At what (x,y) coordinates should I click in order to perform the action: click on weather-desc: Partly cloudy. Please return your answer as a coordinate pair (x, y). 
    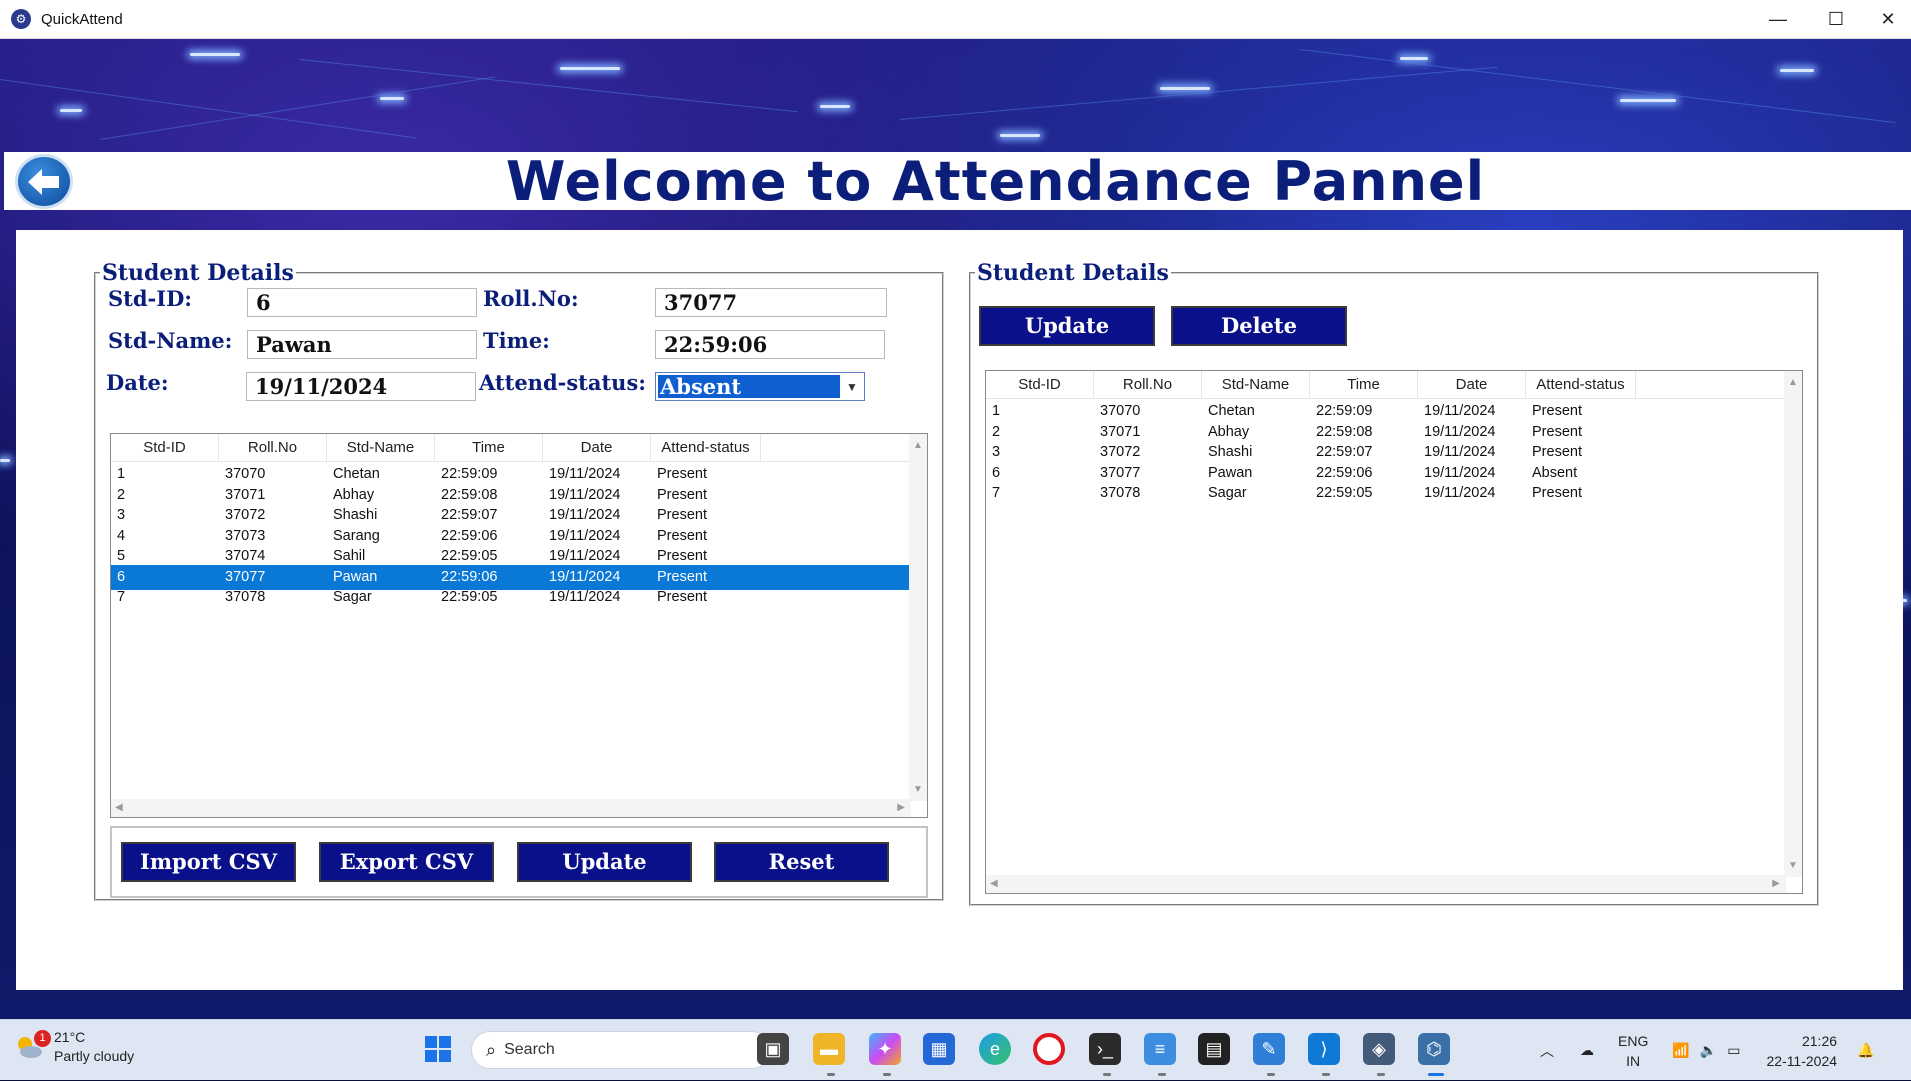
    Looking at the image, I should click on (94, 1056).